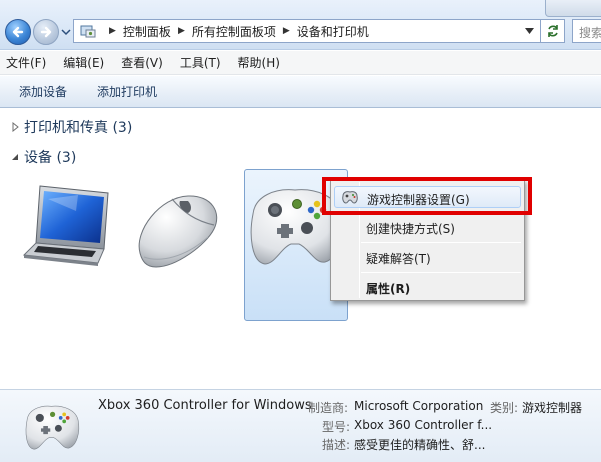 The width and height of the screenshot is (601, 462). What do you see at coordinates (333, 31) in the screenshot?
I see `breadcrumb-item-devices-printers: 设备和打印机` at bounding box center [333, 31].